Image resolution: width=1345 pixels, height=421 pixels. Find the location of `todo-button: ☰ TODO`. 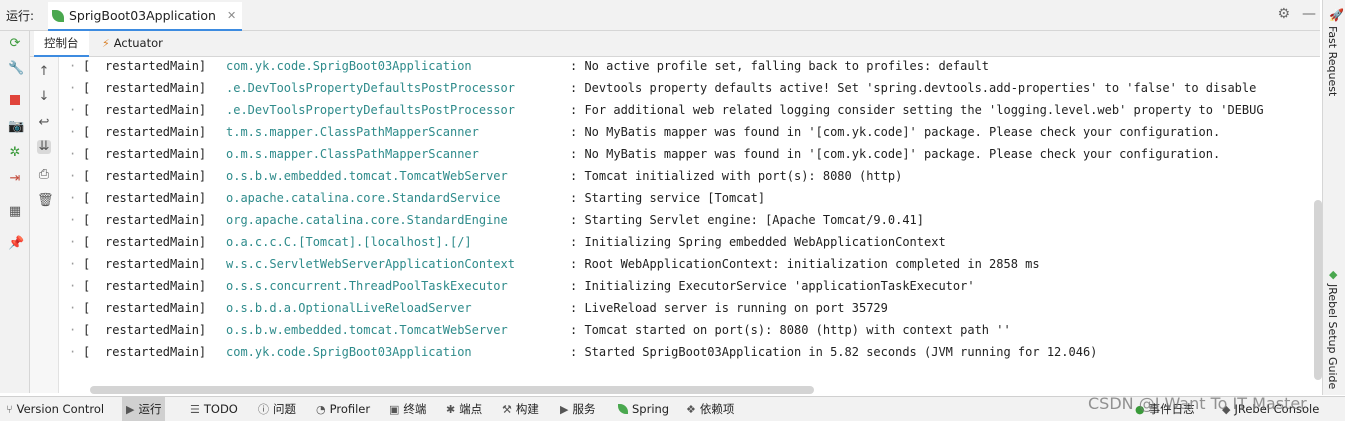

todo-button: ☰ TODO is located at coordinates (214, 409).